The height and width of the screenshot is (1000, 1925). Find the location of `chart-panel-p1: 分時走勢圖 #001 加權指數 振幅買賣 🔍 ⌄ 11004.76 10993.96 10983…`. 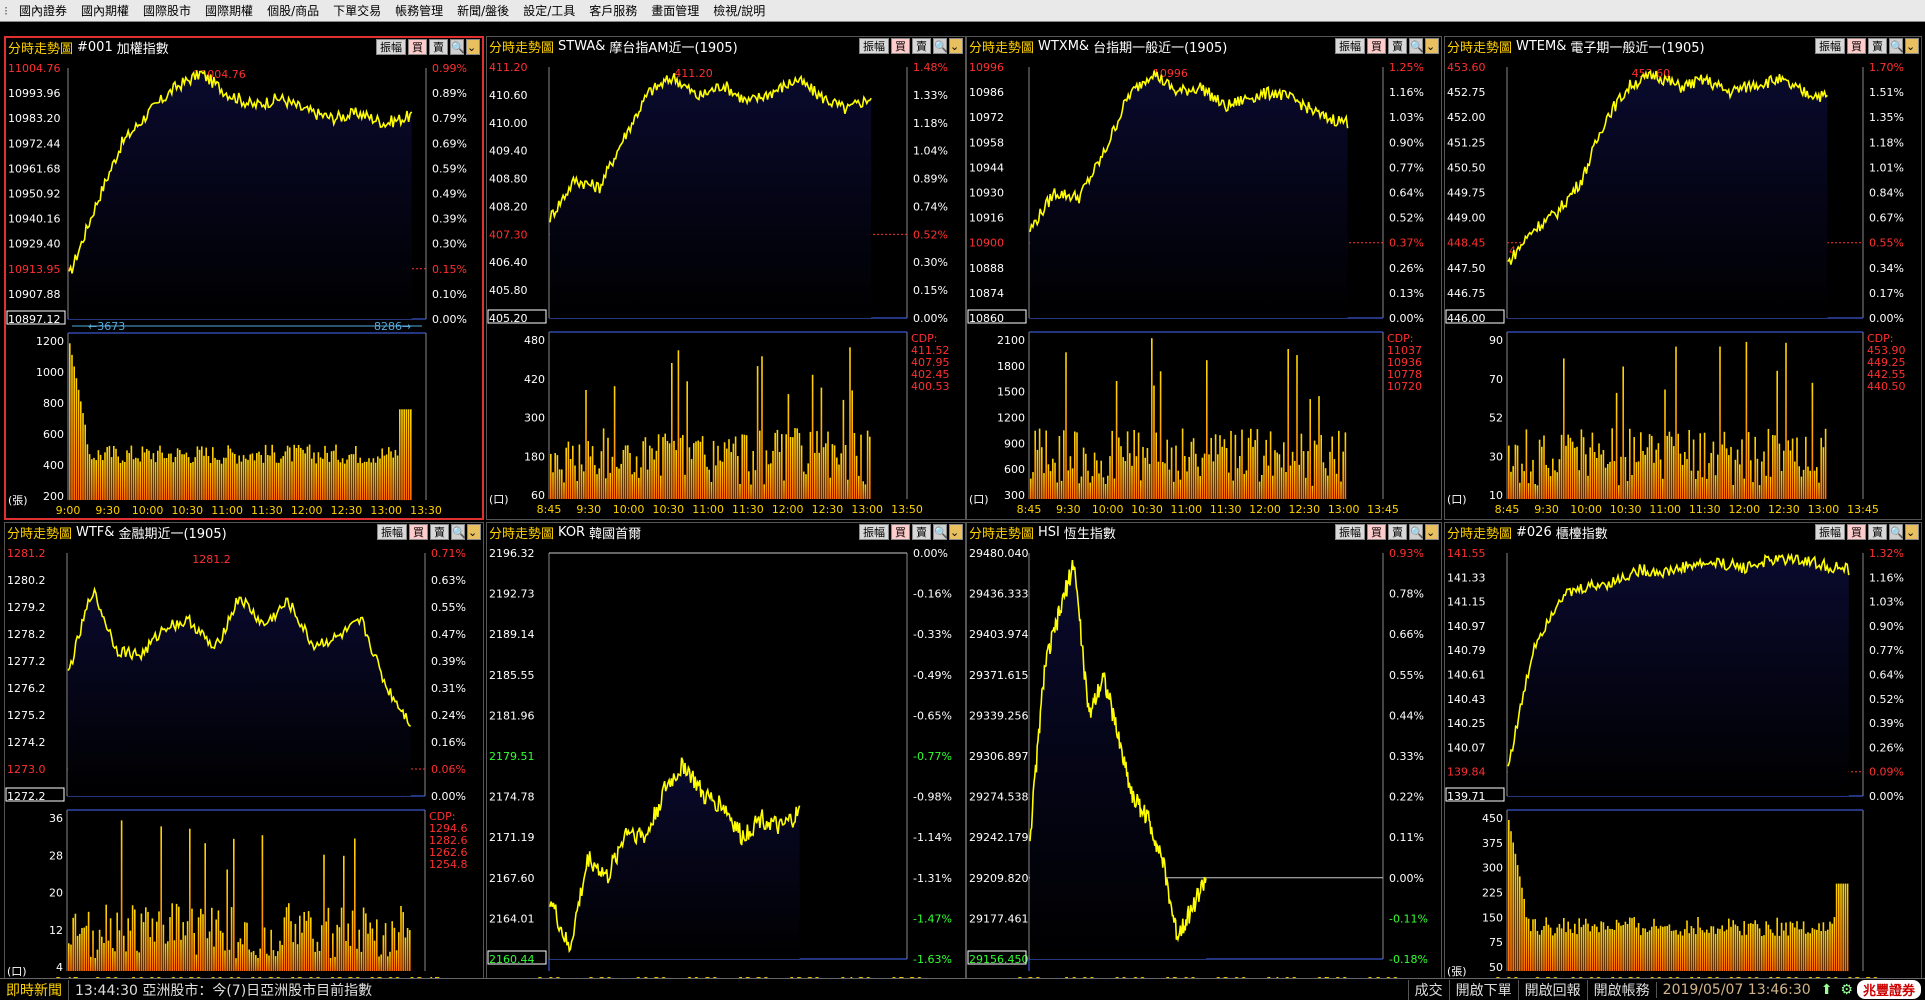

chart-panel-p1: 分時走勢圖 #001 加權指數 振幅買賣 🔍 ⌄ 11004.76 10993.96 10983… is located at coordinates (244, 278).